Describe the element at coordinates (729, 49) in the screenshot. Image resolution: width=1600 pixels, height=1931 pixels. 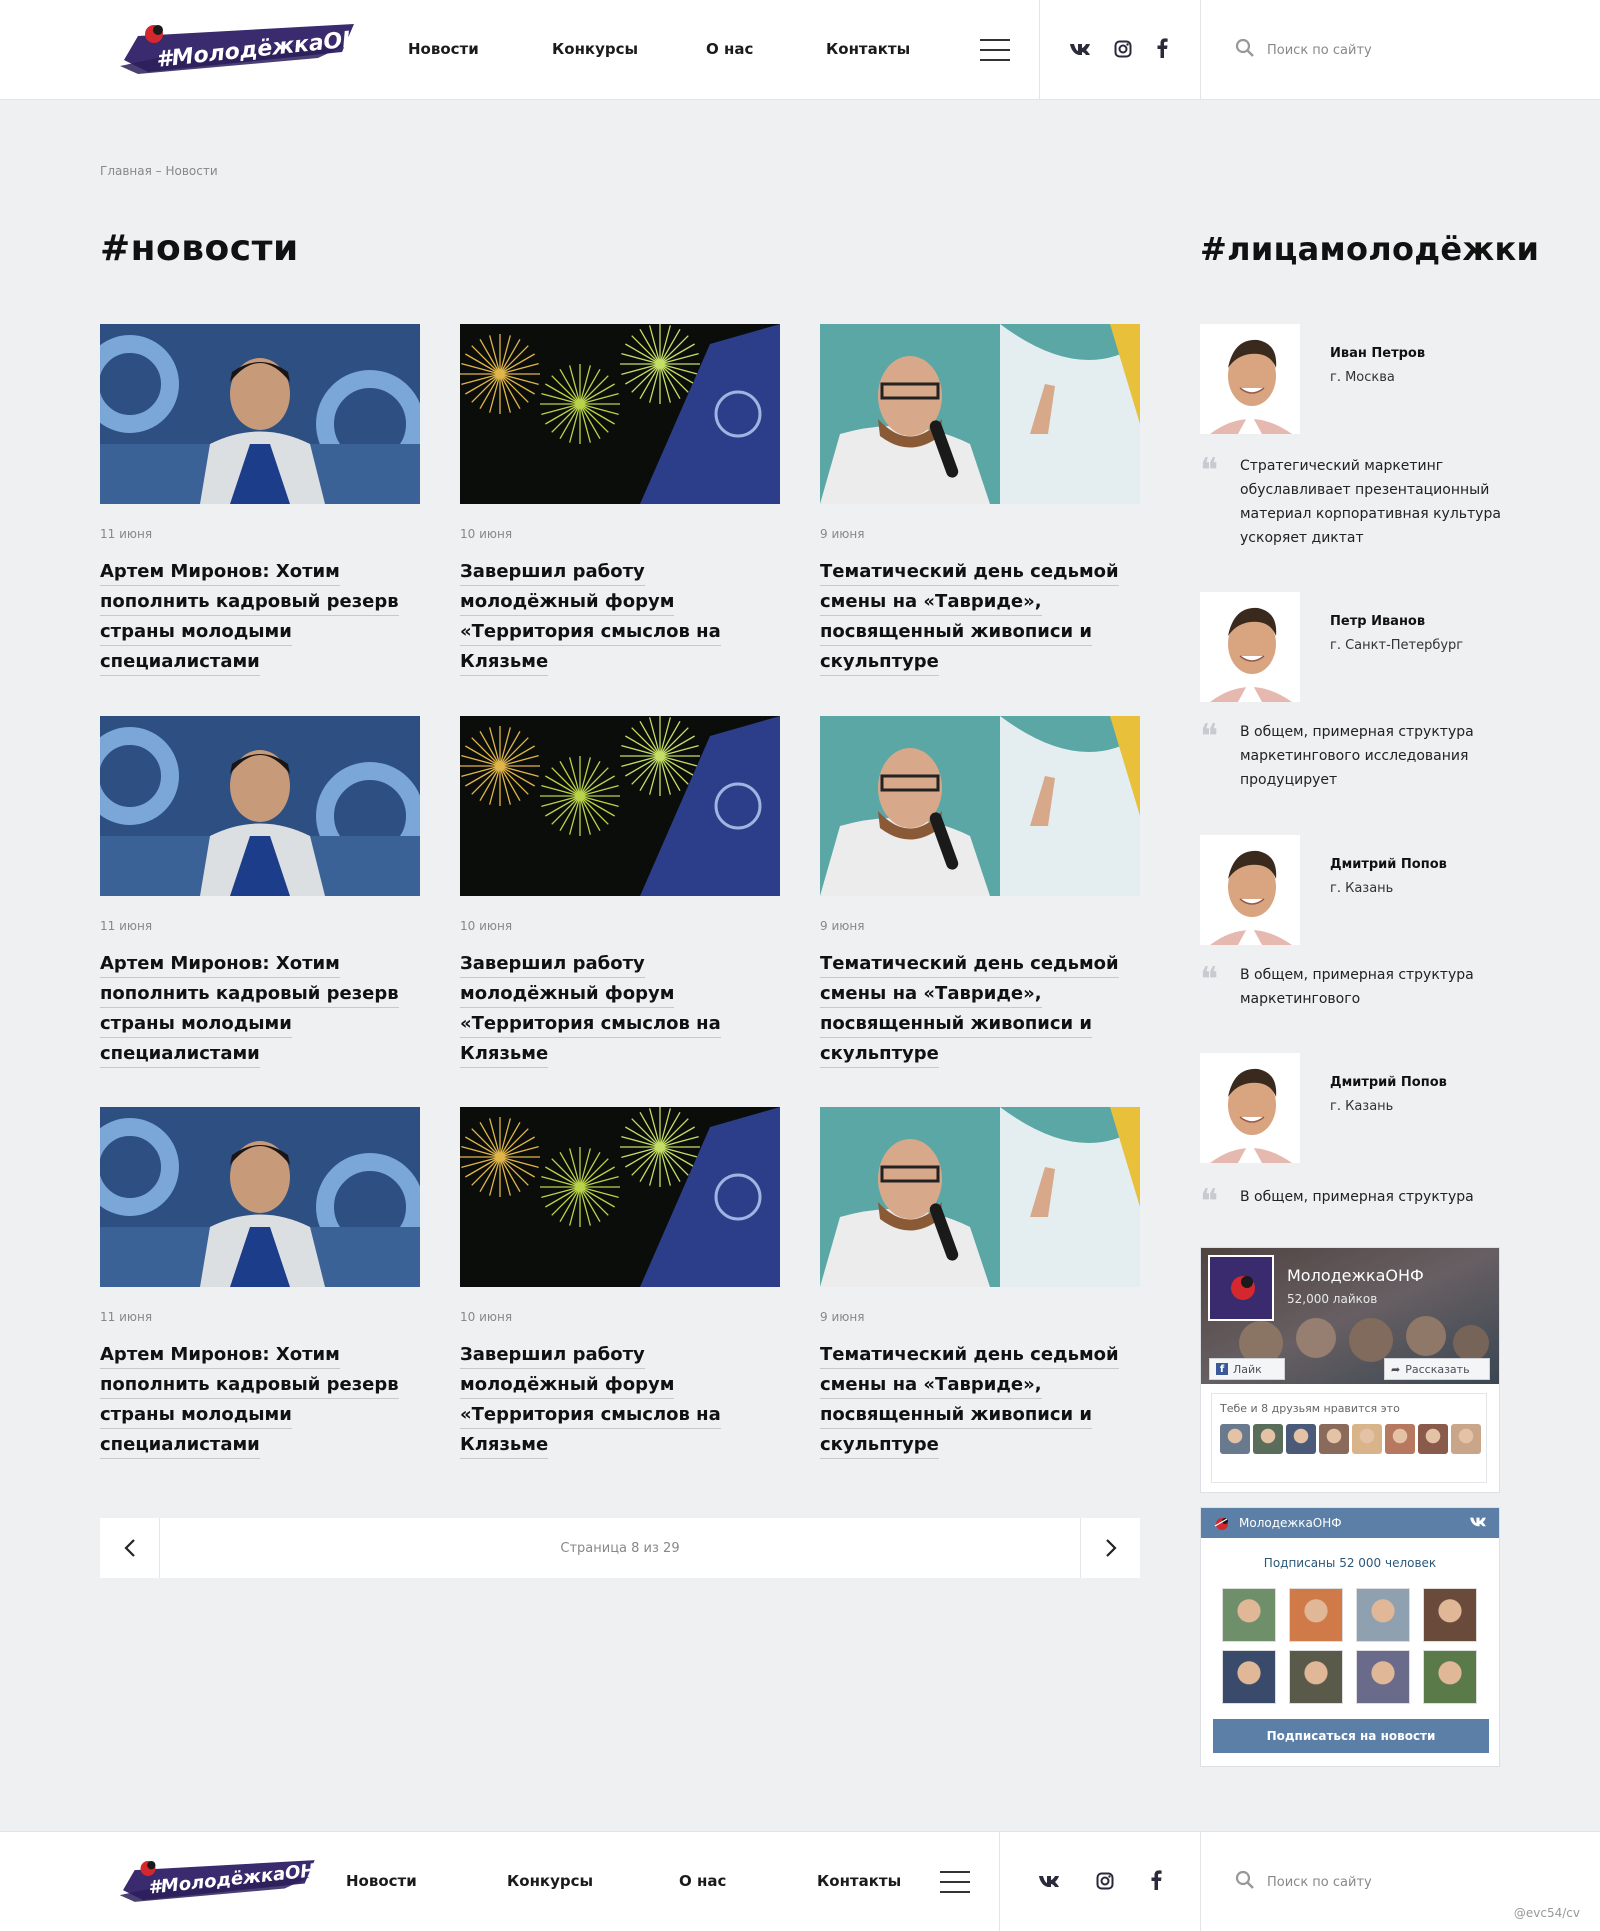
I see `nav-about: О нас` at that location.